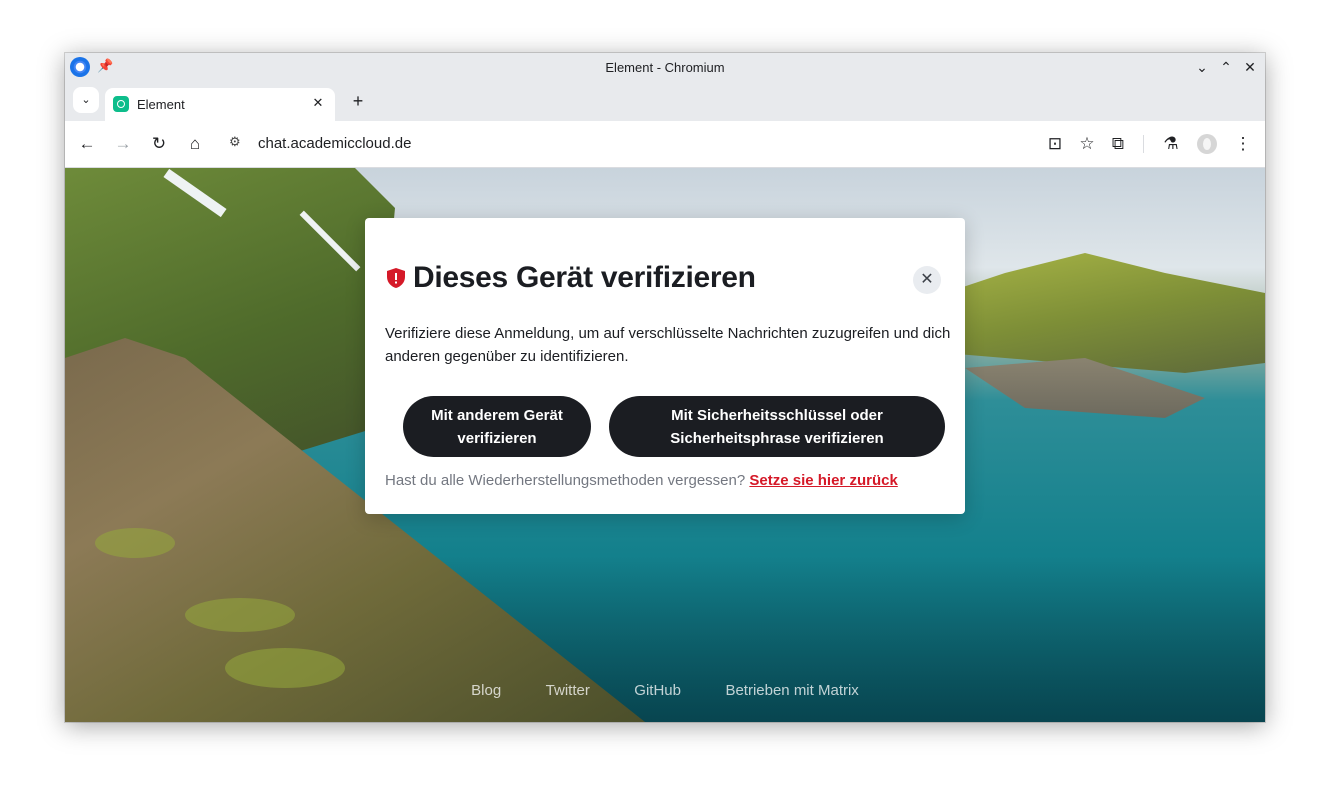 The width and height of the screenshot is (1330, 800). I want to click on tab-element: Element ✕, so click(220, 104).